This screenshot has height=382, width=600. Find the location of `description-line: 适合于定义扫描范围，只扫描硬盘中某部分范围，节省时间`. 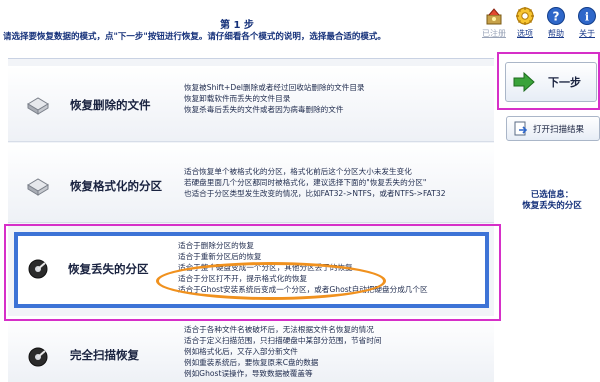

description-line: 适合于定义扫描范围，只扫描硬盘中某部分范围，节省时间 is located at coordinates (283, 340).